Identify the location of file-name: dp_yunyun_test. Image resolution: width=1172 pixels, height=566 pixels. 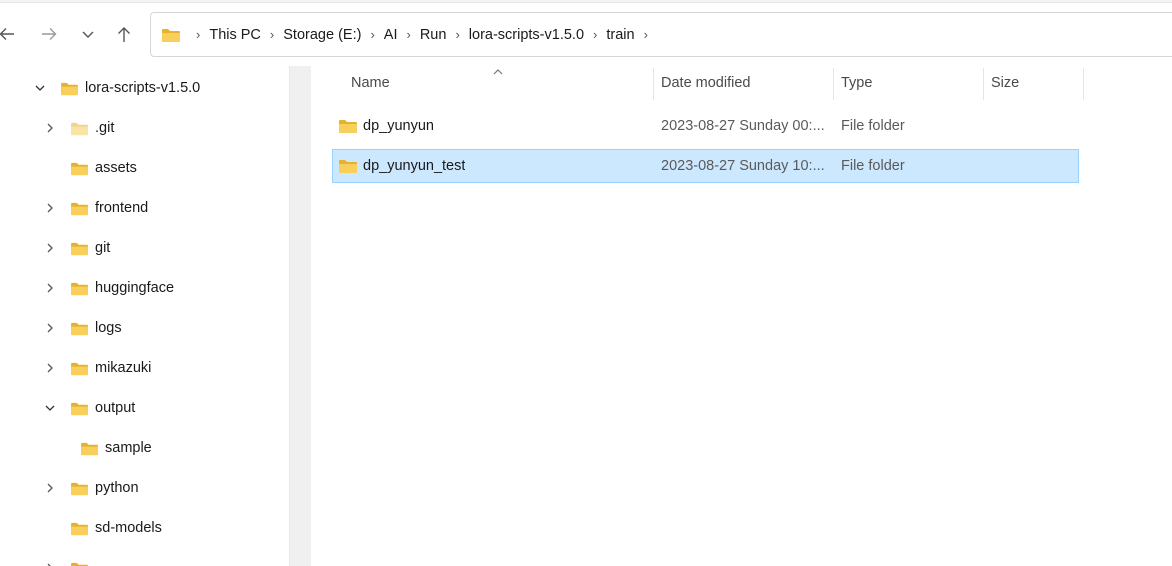
(414, 166).